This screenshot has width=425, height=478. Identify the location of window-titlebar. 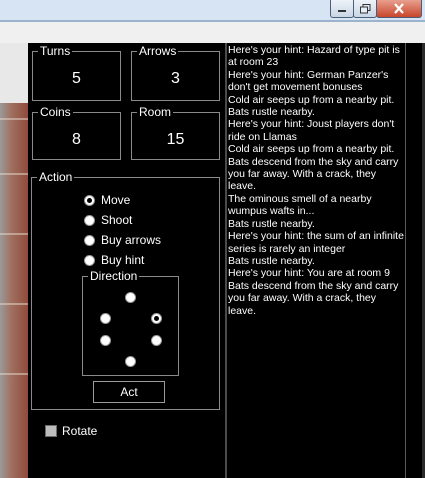
(212, 11).